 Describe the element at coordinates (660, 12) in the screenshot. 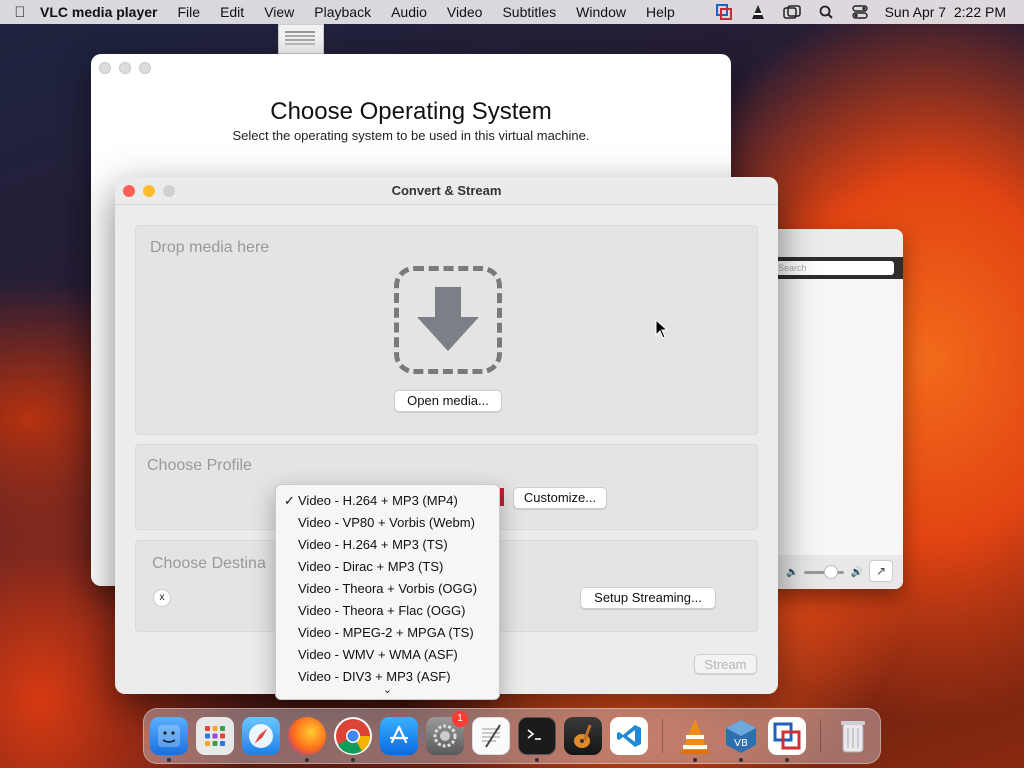

I see `menu-help: Help` at that location.